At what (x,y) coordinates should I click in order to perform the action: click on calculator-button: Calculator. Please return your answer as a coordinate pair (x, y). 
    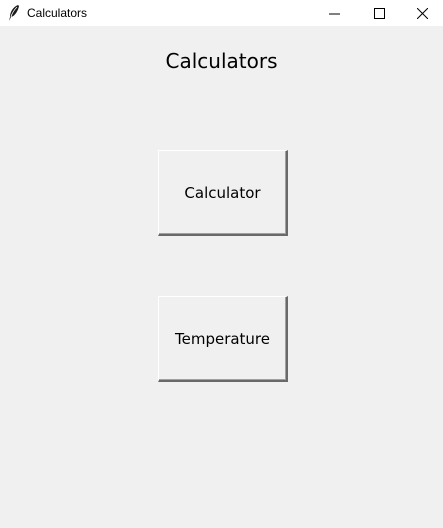
    Looking at the image, I should click on (223, 193).